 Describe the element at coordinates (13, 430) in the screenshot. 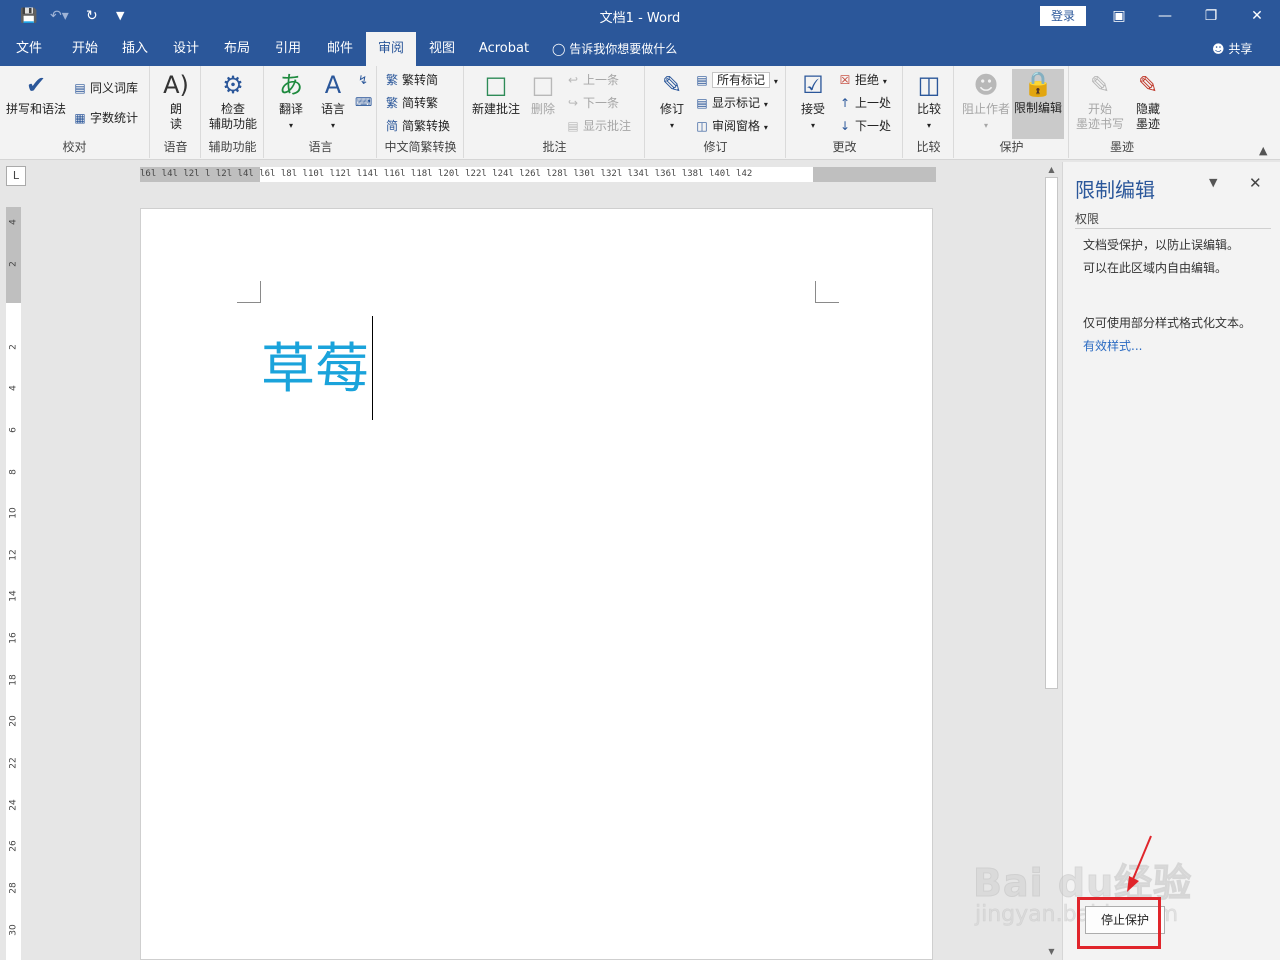

I see `vruler-number: 6` at that location.